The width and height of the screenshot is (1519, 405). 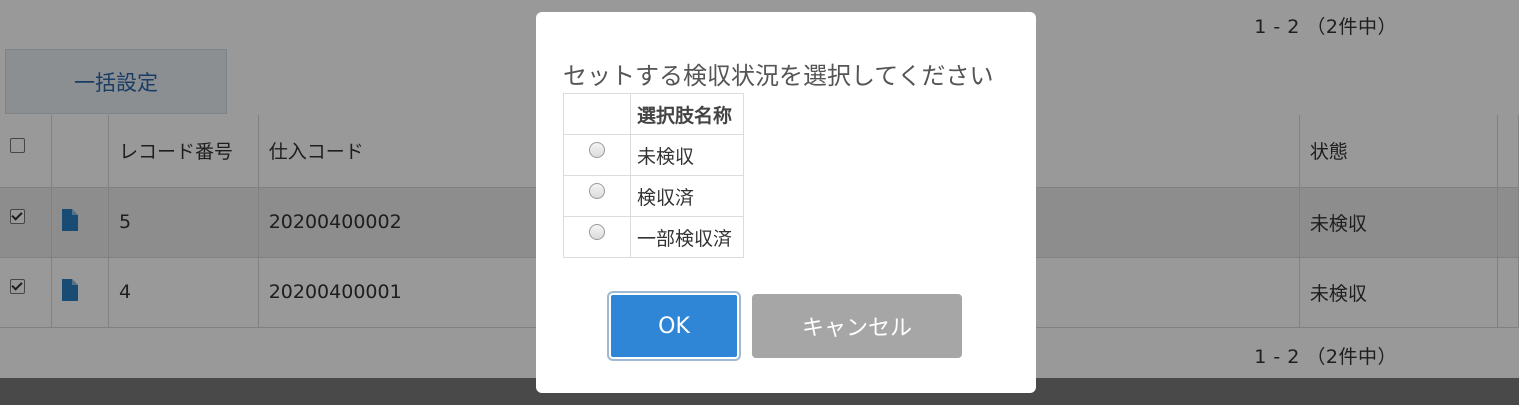 What do you see at coordinates (687, 114) in the screenshot?
I see `choices-name-header: 選択肢名称` at bounding box center [687, 114].